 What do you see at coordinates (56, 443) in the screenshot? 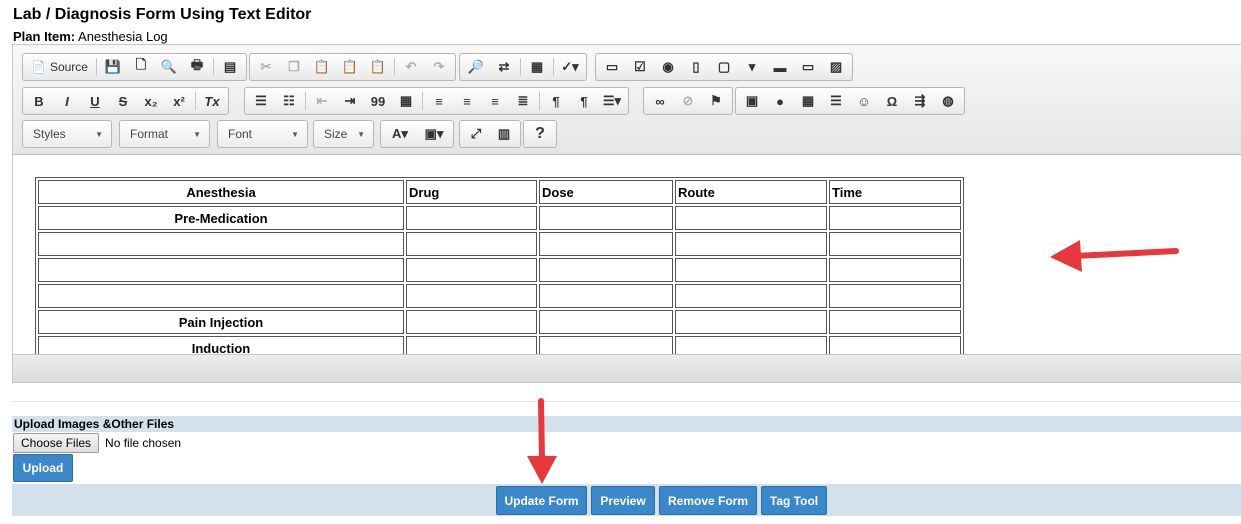
I see `choose-files-button: Choose Files` at bounding box center [56, 443].